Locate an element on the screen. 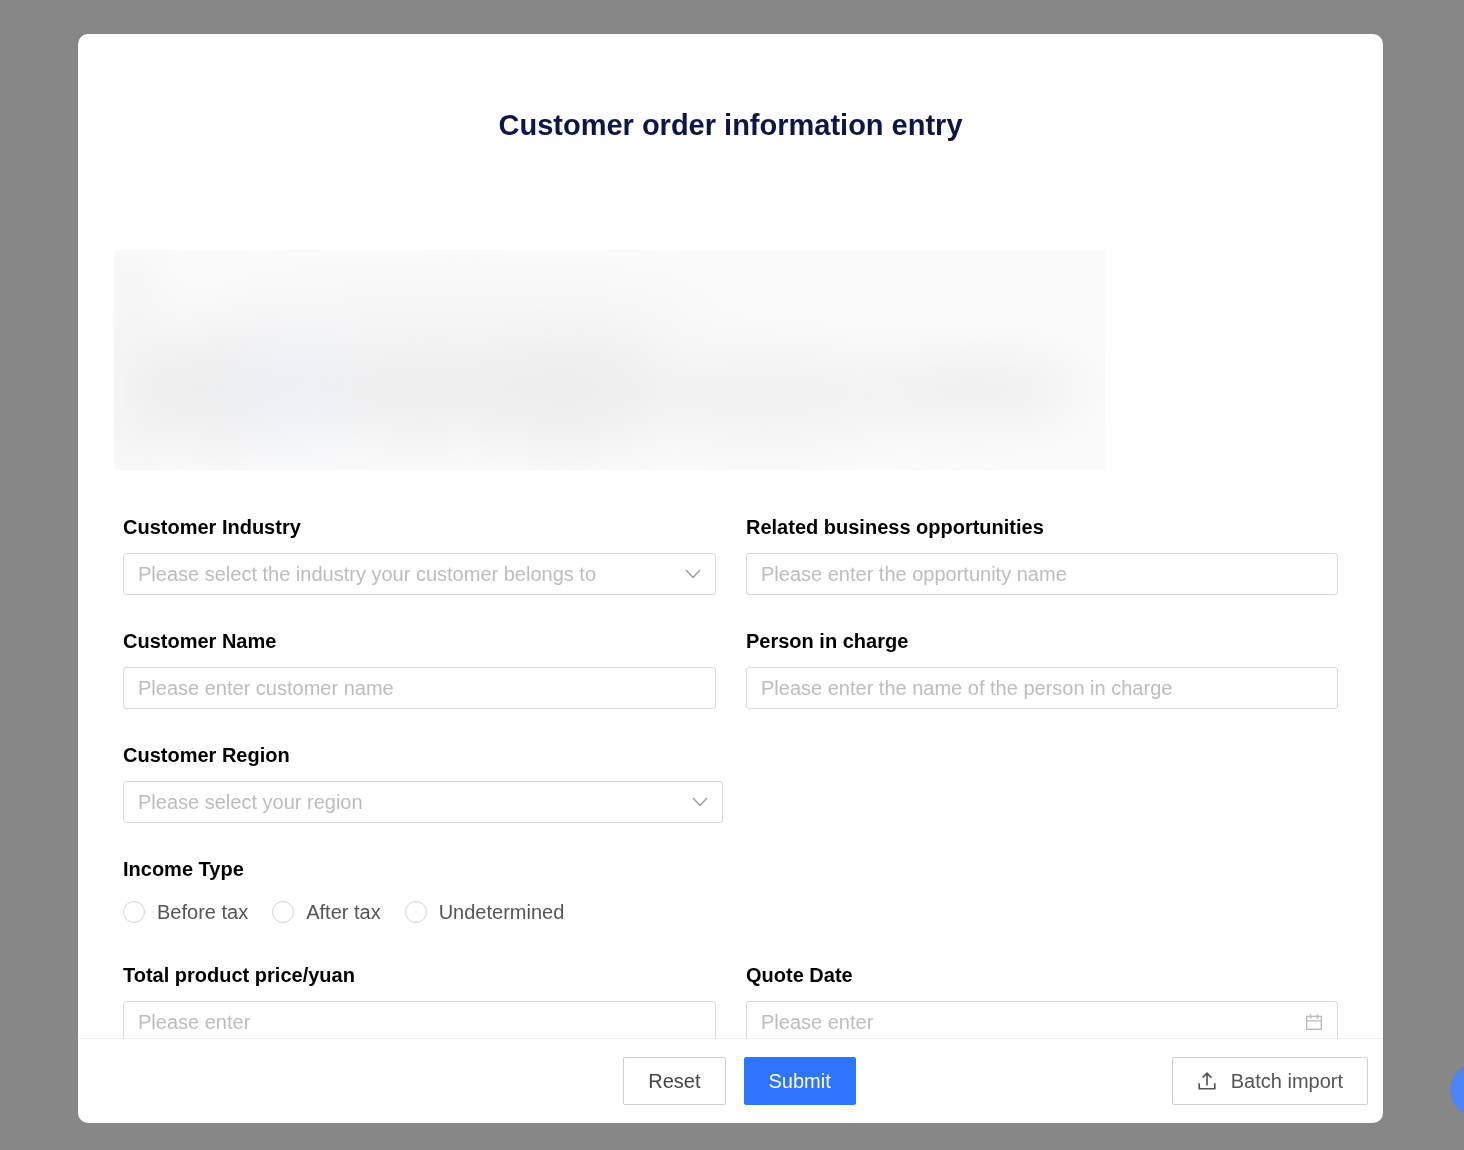 The height and width of the screenshot is (1150, 1464). calendar-icon is located at coordinates (1314, 1022).